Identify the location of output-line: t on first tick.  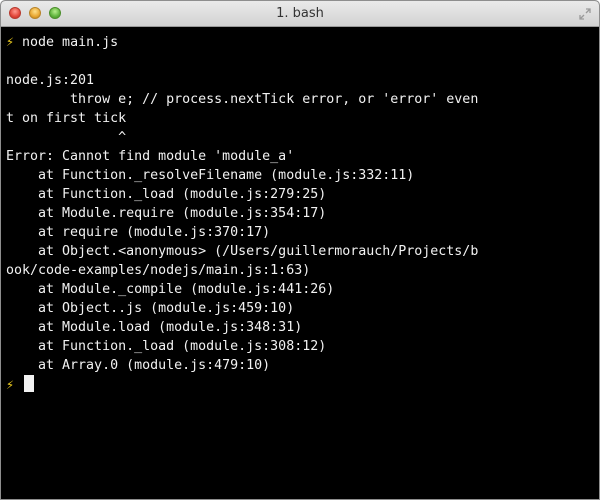
(66, 118).